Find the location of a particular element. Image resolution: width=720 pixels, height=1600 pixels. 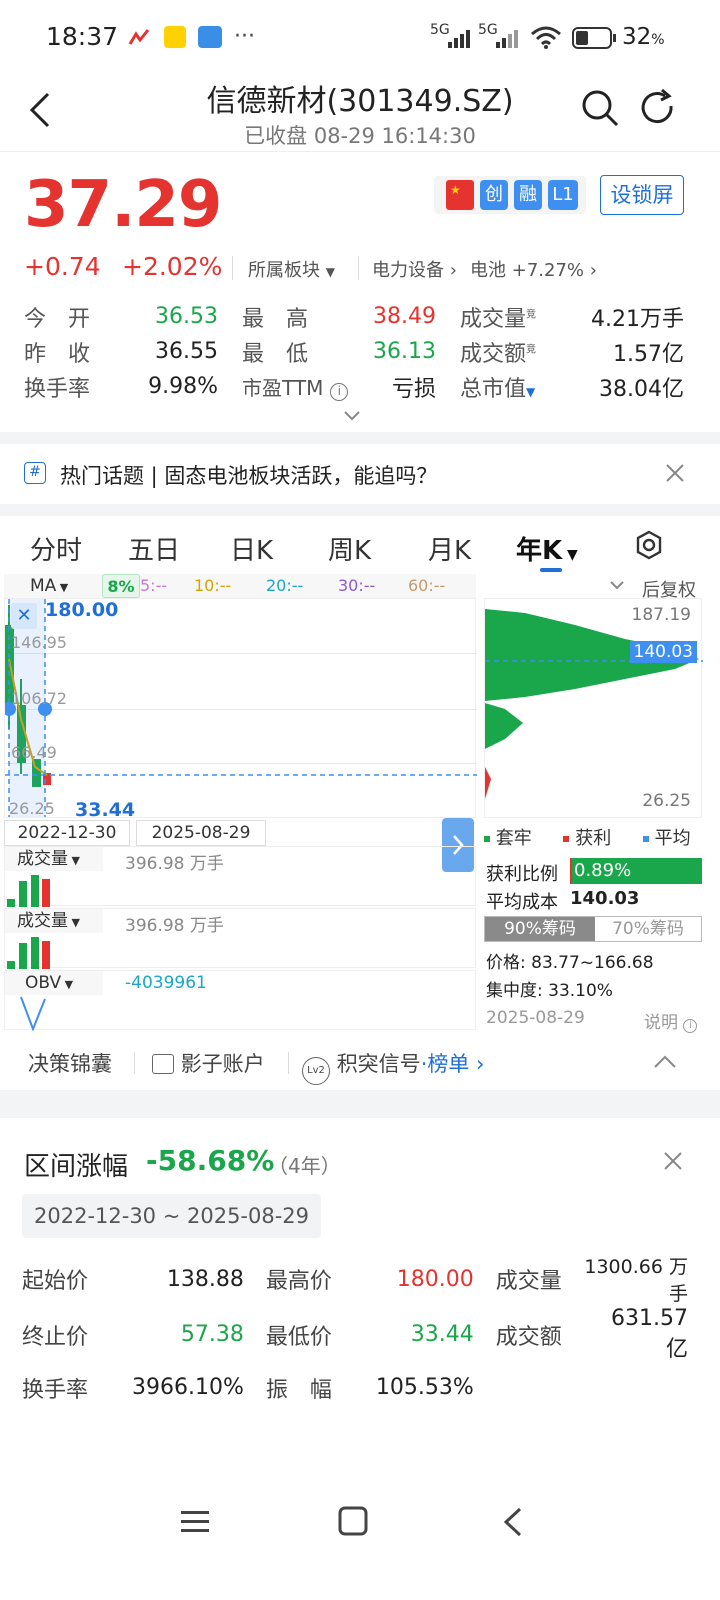

quote-row: 换手率 9.98% 市盈TTM i 亏损 总市值▼ 38.04亿 is located at coordinates (360, 386).